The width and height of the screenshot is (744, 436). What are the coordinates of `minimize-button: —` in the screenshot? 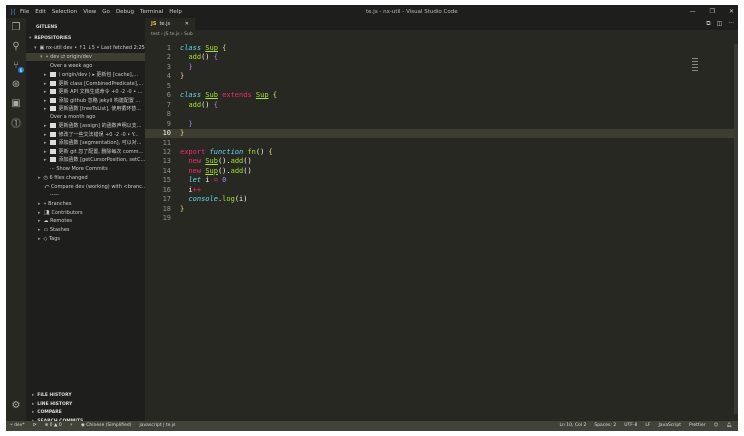 It's located at (693, 11).